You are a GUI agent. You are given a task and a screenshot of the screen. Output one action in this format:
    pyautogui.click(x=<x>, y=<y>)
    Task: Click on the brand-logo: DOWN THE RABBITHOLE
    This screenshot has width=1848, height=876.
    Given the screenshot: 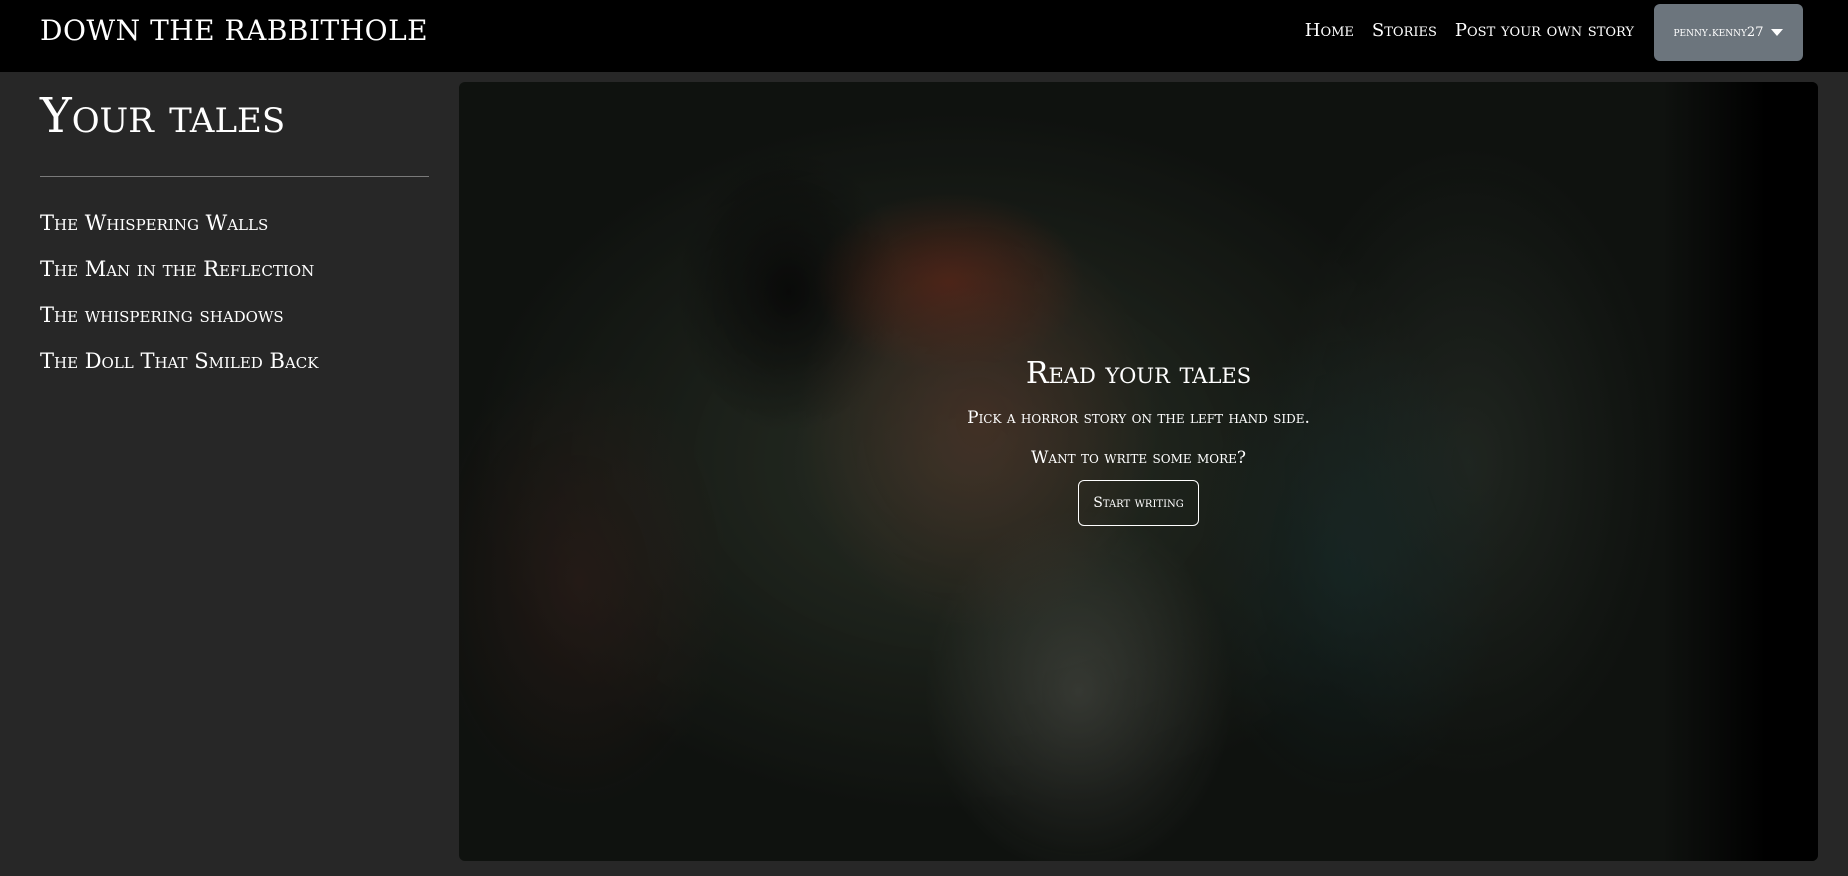 What is the action you would take?
    pyautogui.click(x=234, y=30)
    